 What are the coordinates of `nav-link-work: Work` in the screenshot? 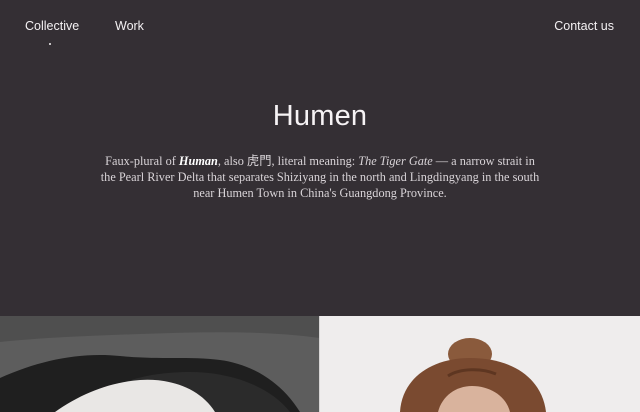 It's located at (129, 26).